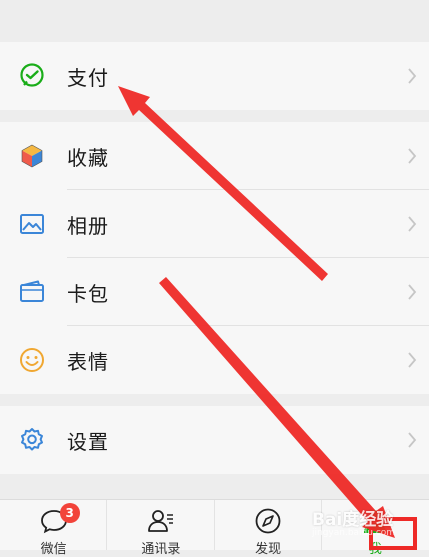 The image size is (429, 557). What do you see at coordinates (268, 549) in the screenshot?
I see `tab-label-discover: 发现` at bounding box center [268, 549].